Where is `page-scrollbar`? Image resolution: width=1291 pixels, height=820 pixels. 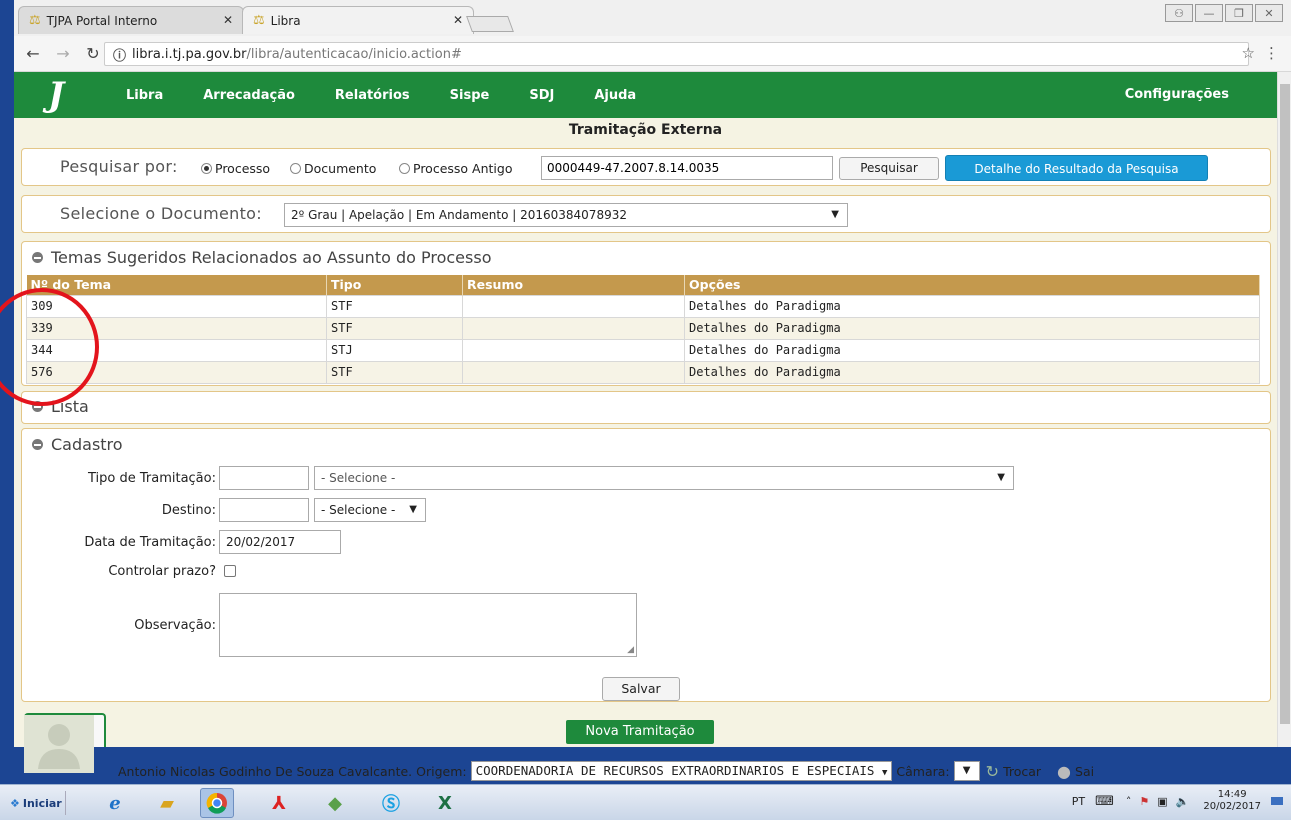
page-scrollbar is located at coordinates (1284, 409).